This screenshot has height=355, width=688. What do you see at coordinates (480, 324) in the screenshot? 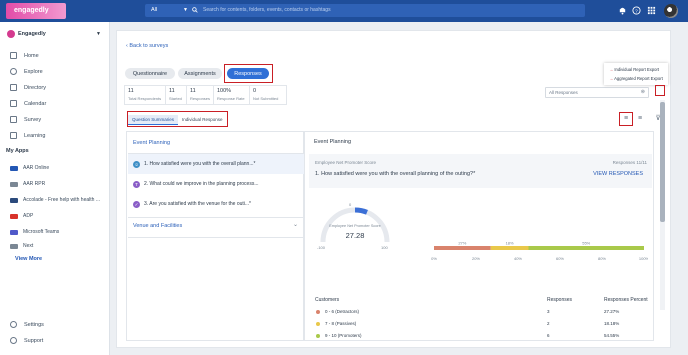
I see `table-row: 7 - 8 (Passives) 2 18.18%` at bounding box center [480, 324].